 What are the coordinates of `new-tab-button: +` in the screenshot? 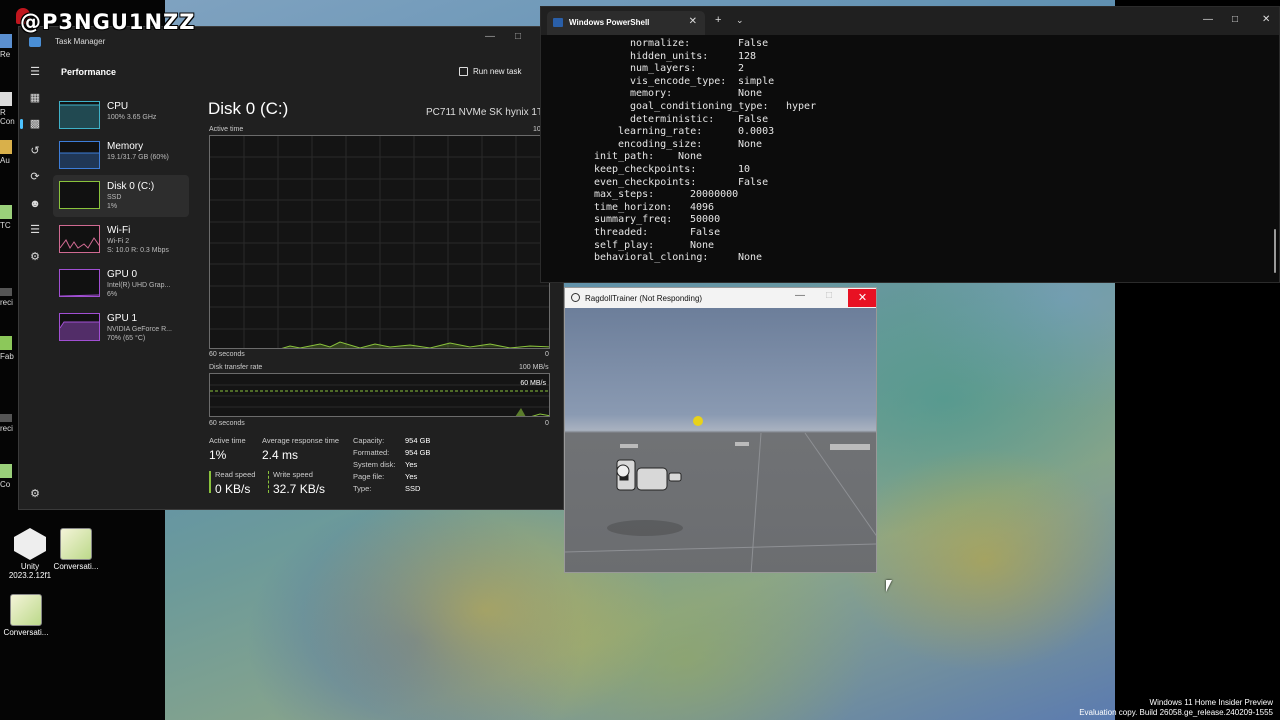 It's located at (718, 20).